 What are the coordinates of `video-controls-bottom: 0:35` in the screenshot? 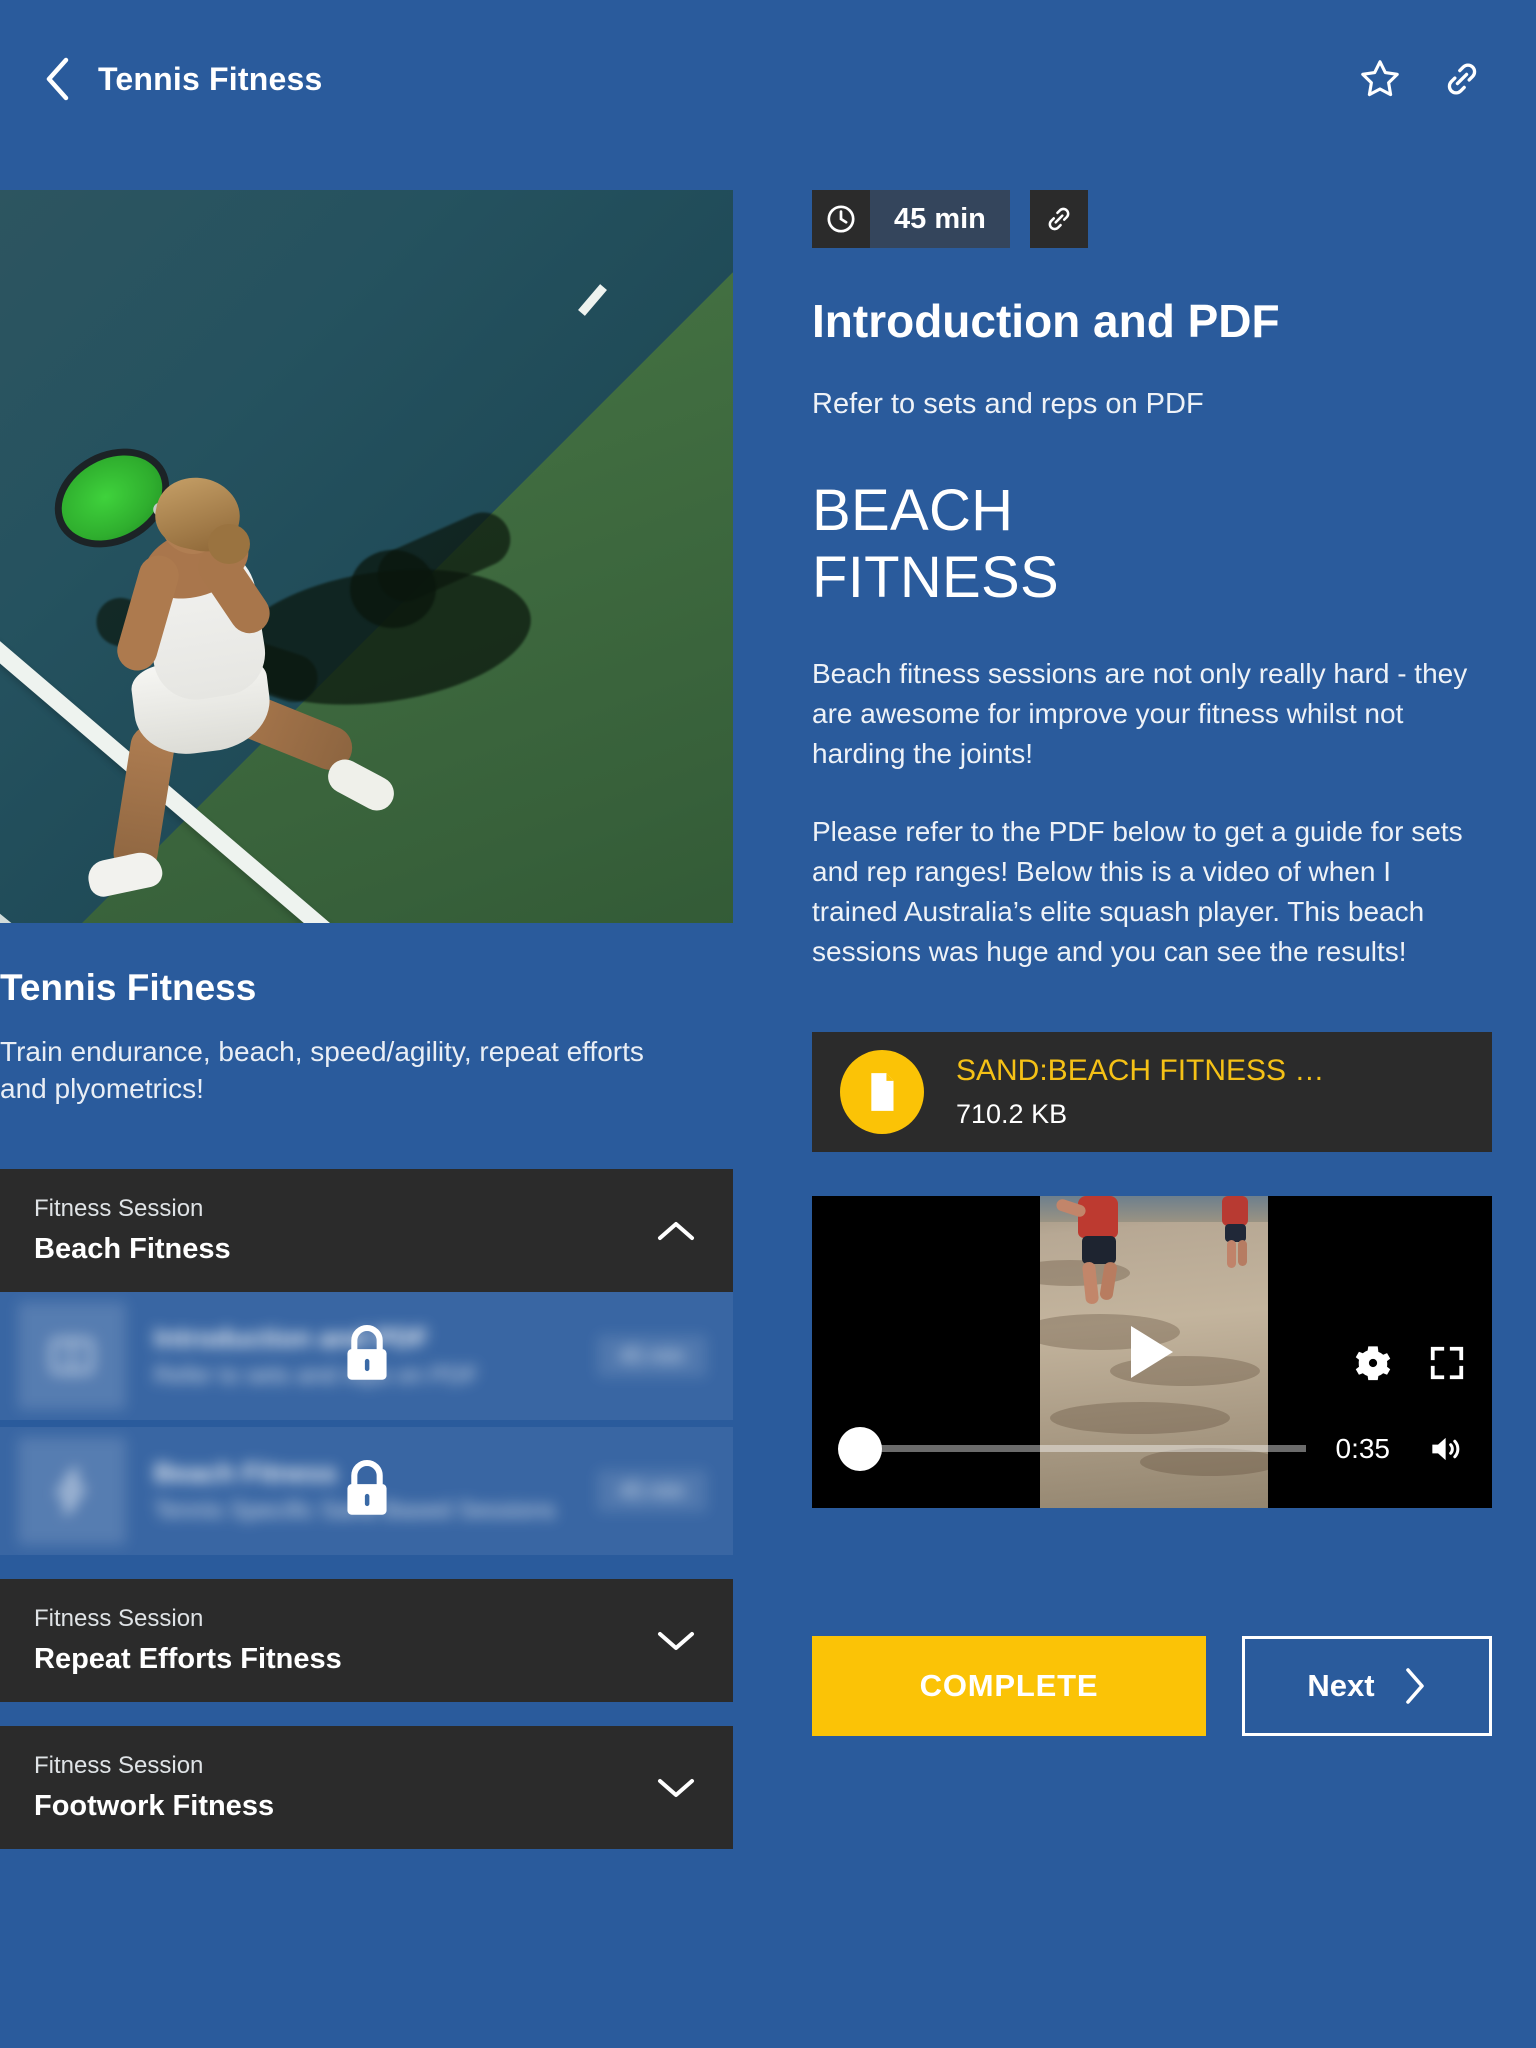 It's located at (1152, 1449).